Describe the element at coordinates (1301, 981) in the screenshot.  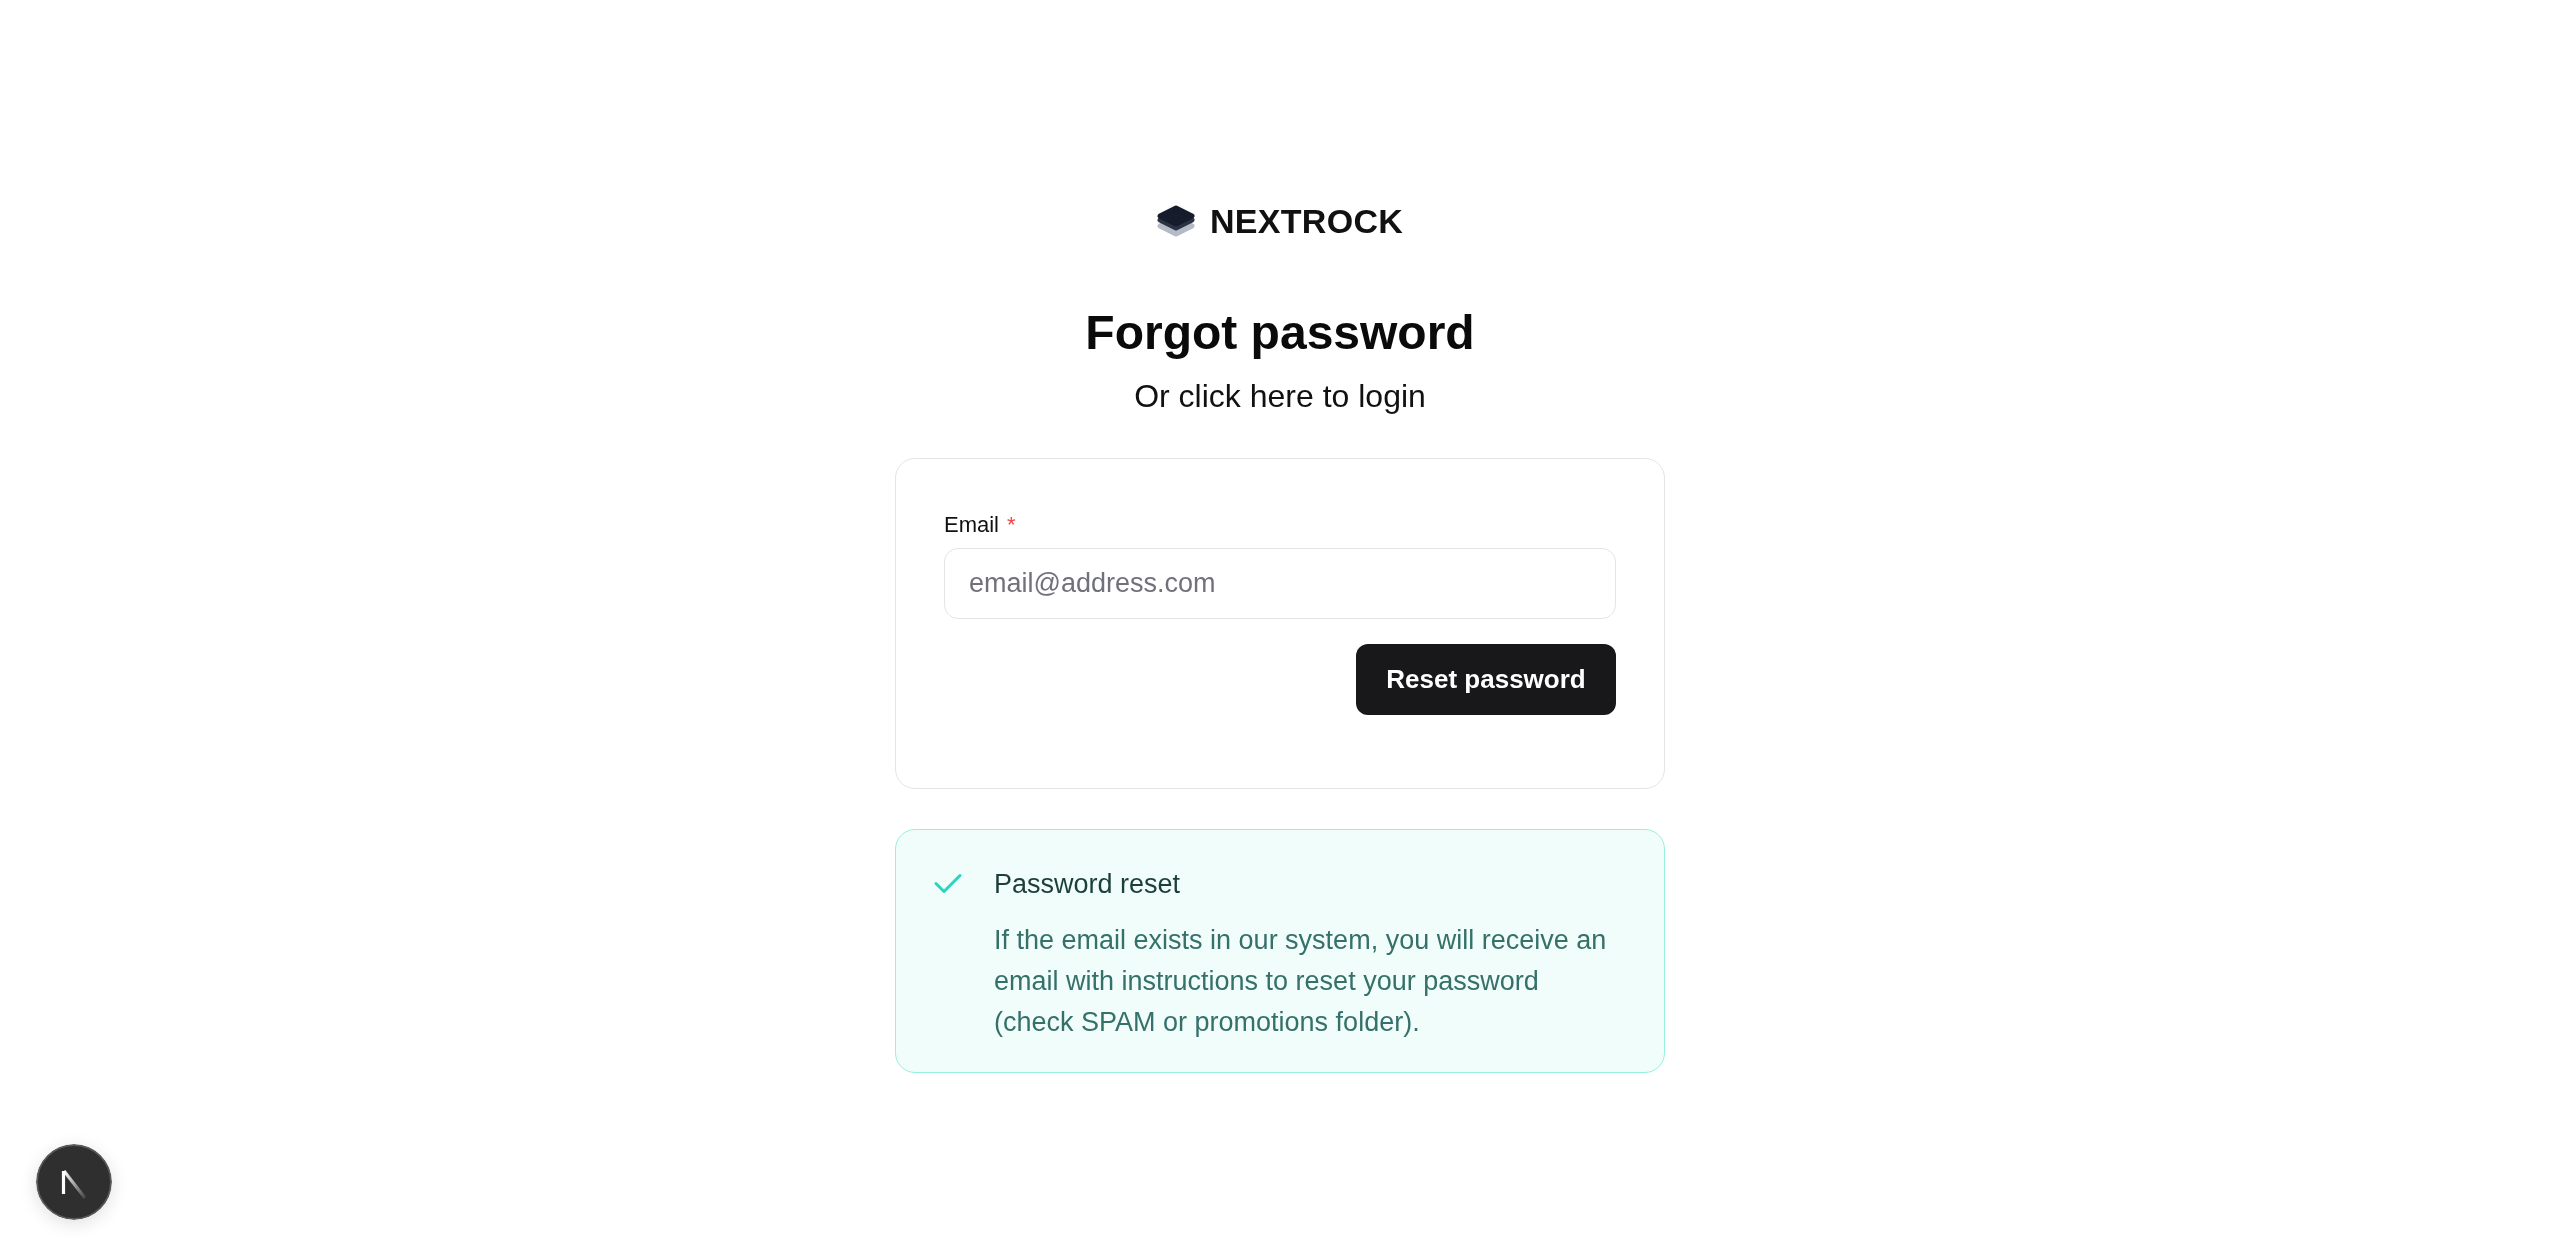
I see `alert-message: If the email exists in our system, you will receive an email with instructions to reset your password (check SPAM or promotions folder).` at that location.